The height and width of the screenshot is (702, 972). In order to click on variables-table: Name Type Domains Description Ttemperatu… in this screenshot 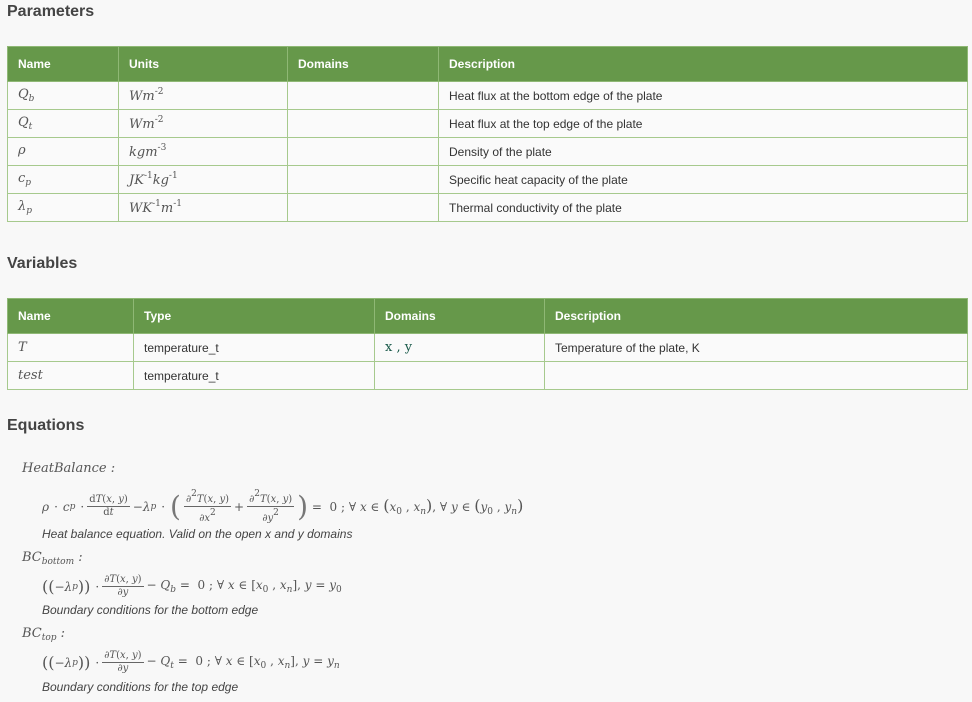, I will do `click(487, 344)`.